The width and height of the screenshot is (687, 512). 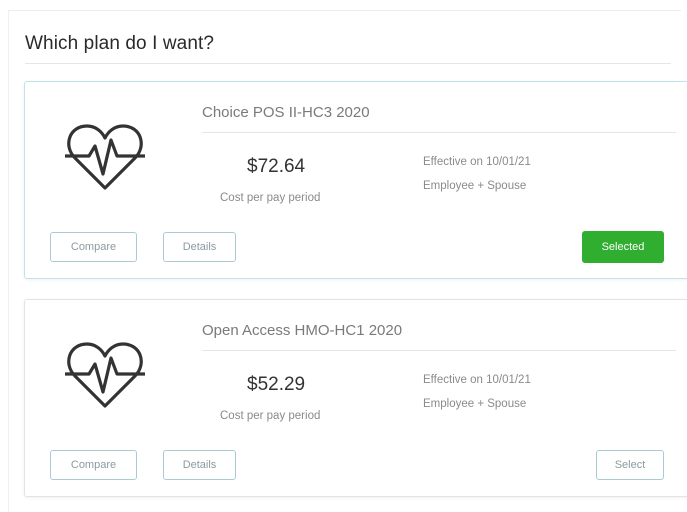 What do you see at coordinates (623, 247) in the screenshot?
I see `selected-button: Selected` at bounding box center [623, 247].